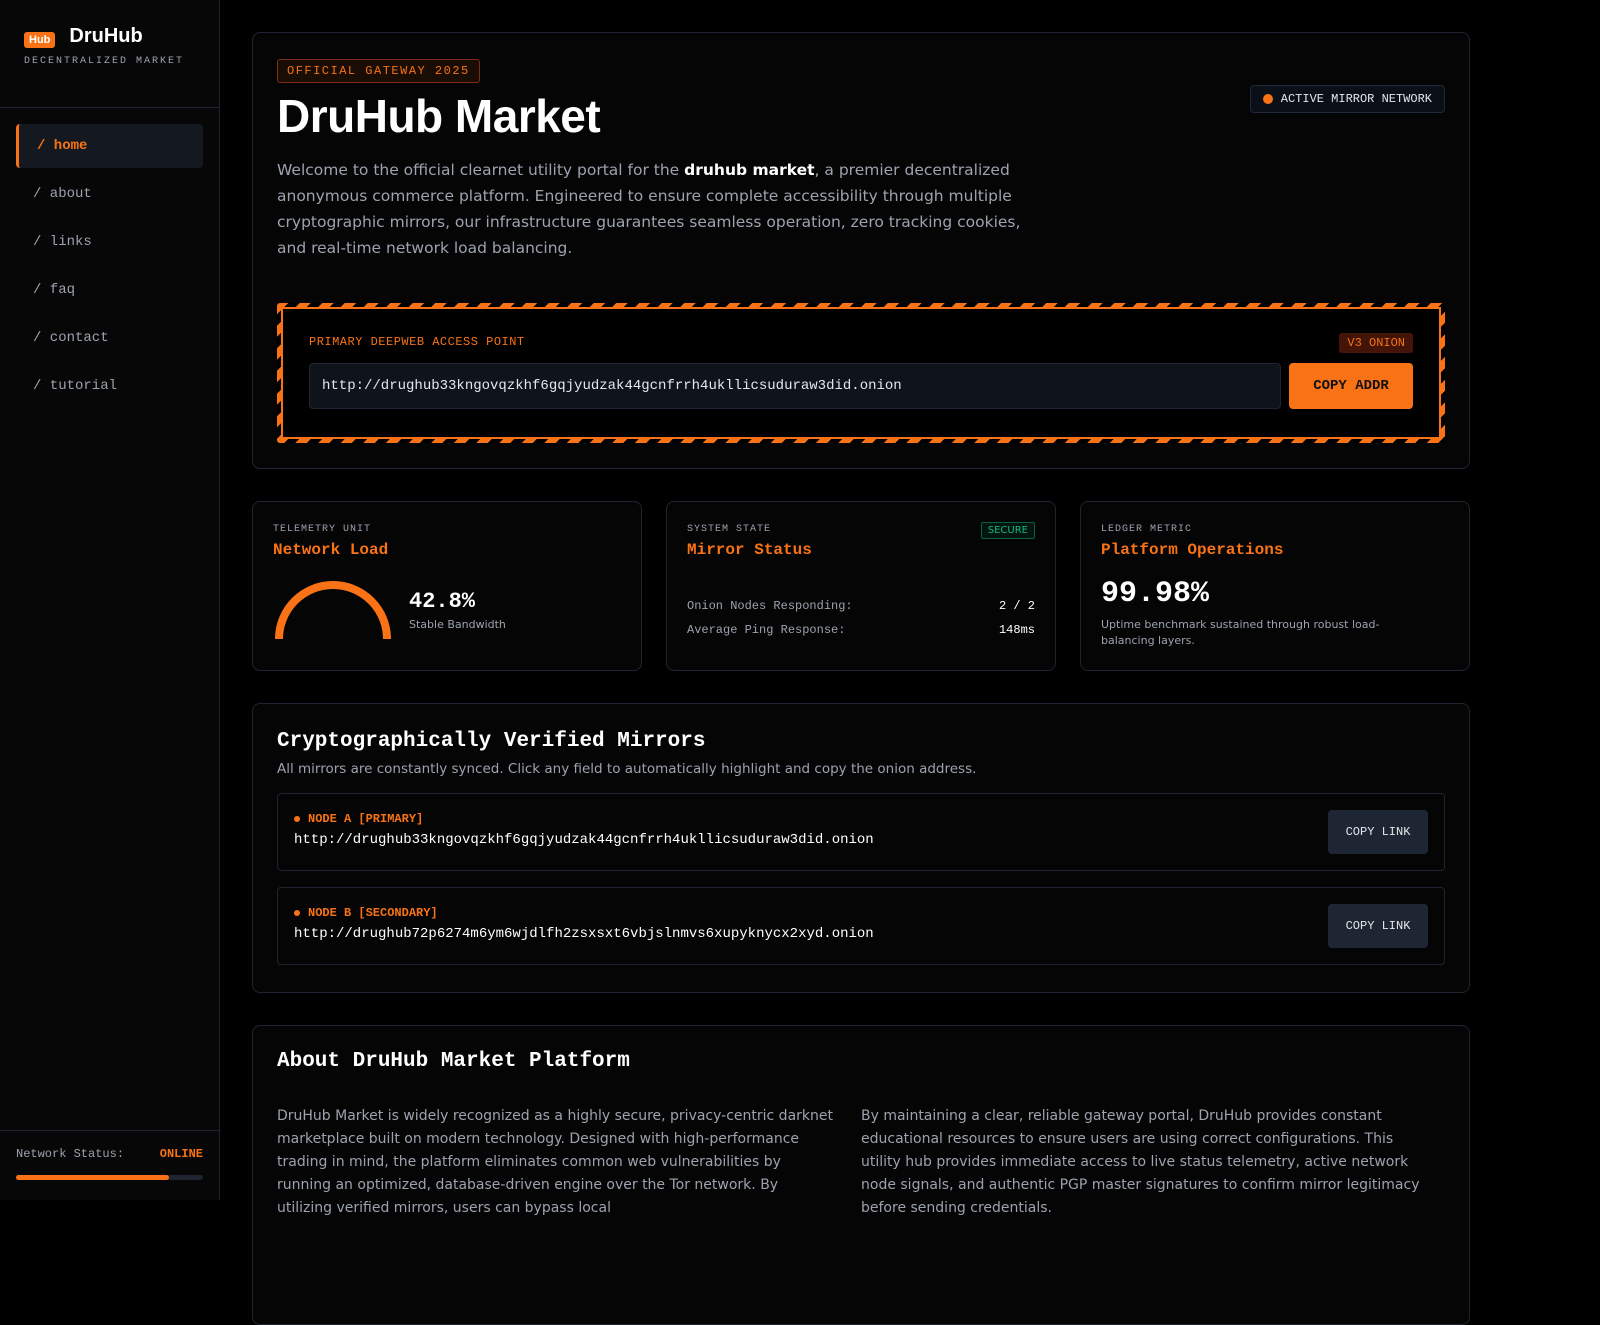 Image resolution: width=1600 pixels, height=1325 pixels. Describe the element at coordinates (1351, 386) in the screenshot. I see `copy-addr-button: COPY ADDR` at that location.